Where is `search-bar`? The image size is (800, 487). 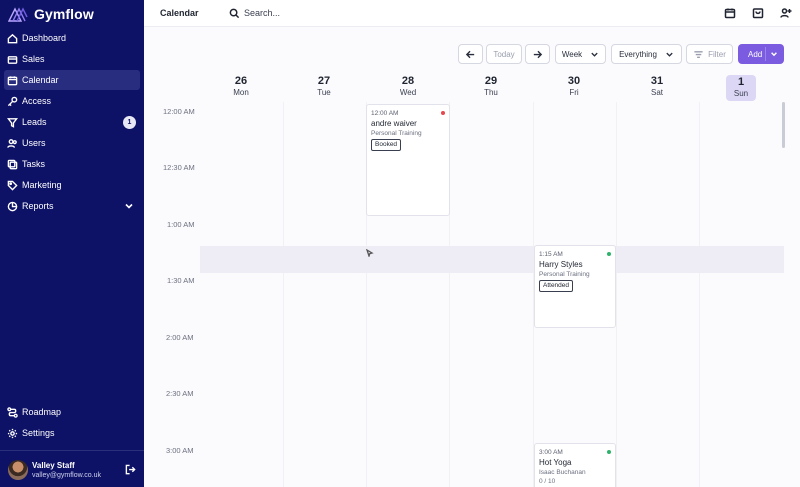 search-bar is located at coordinates (299, 13).